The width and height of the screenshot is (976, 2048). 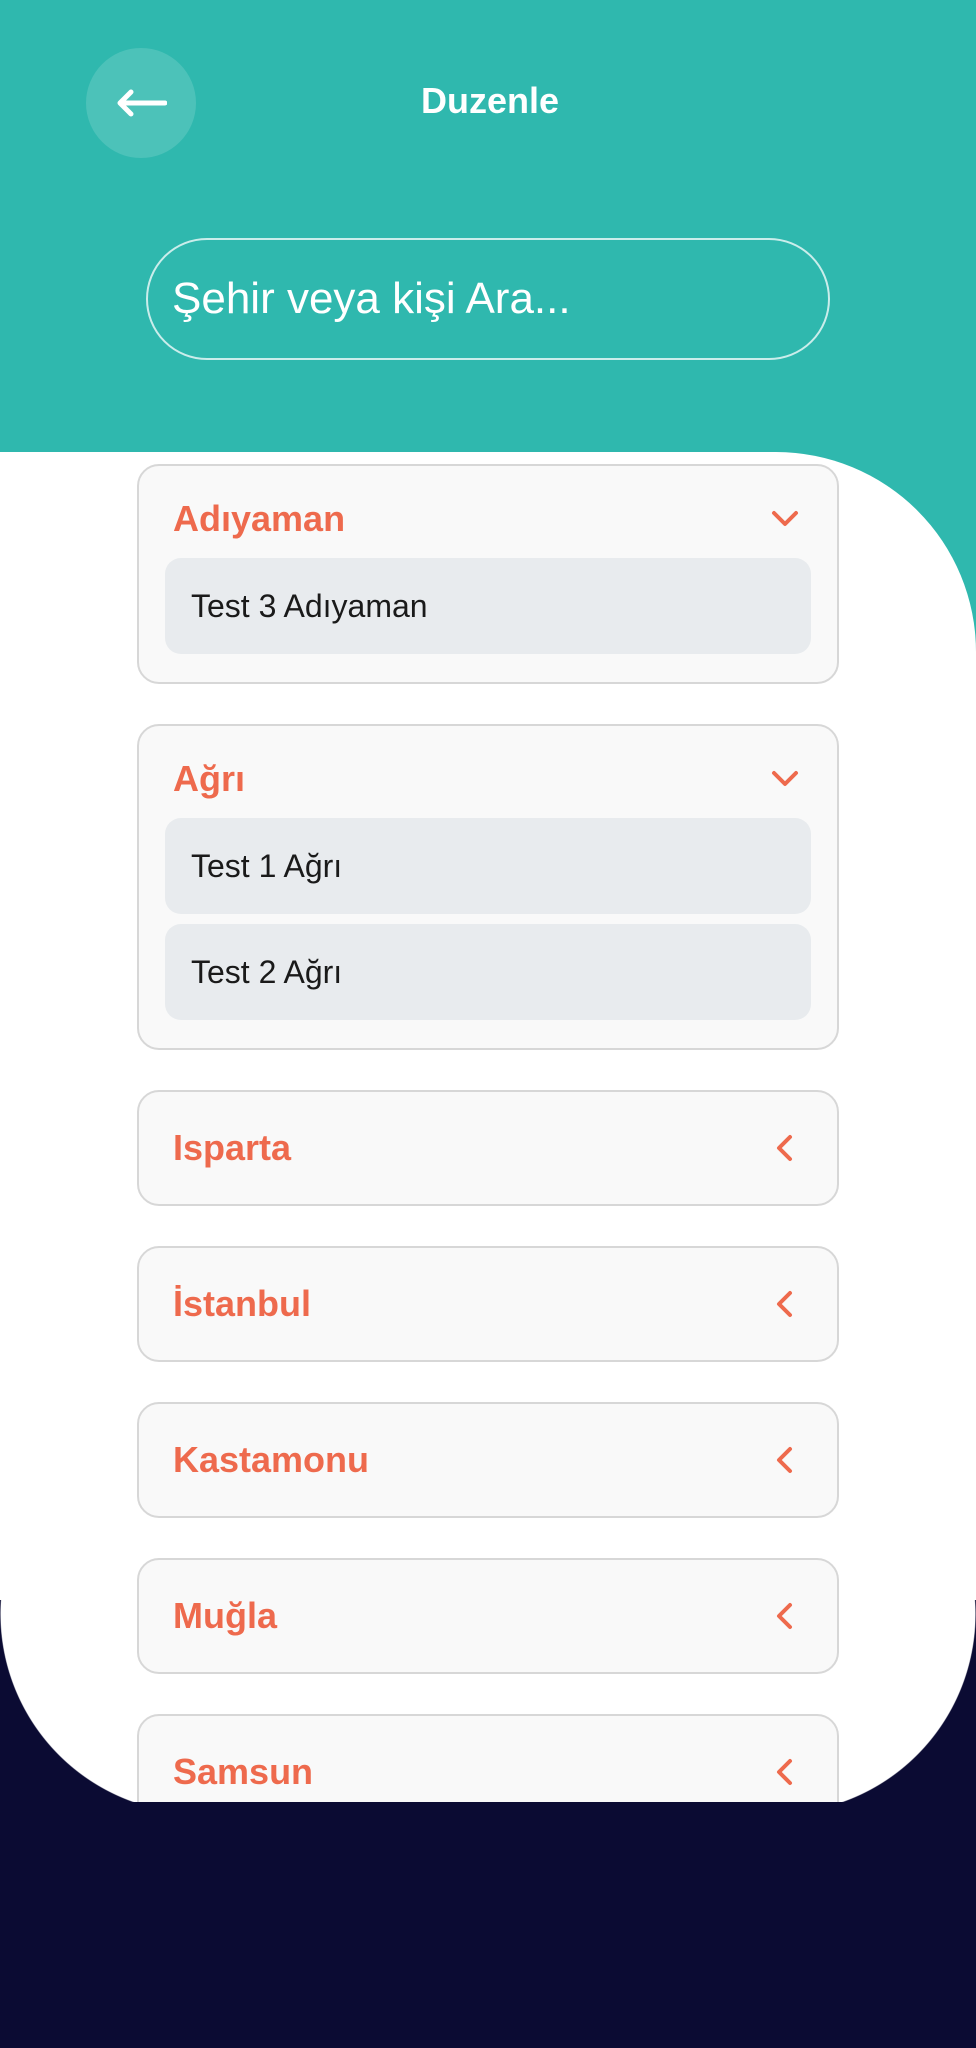 What do you see at coordinates (488, 772) in the screenshot?
I see `city-group-header: Ağrı` at bounding box center [488, 772].